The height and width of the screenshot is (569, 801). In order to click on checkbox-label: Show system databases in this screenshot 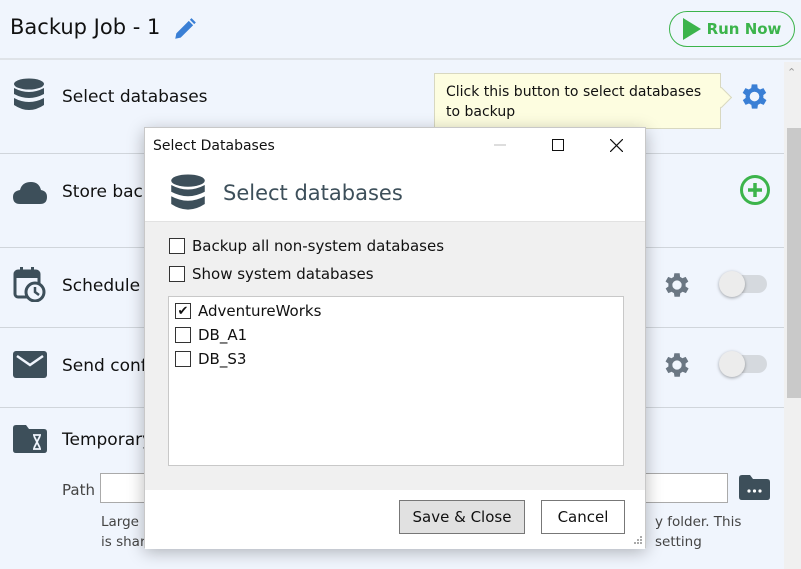, I will do `click(283, 274)`.